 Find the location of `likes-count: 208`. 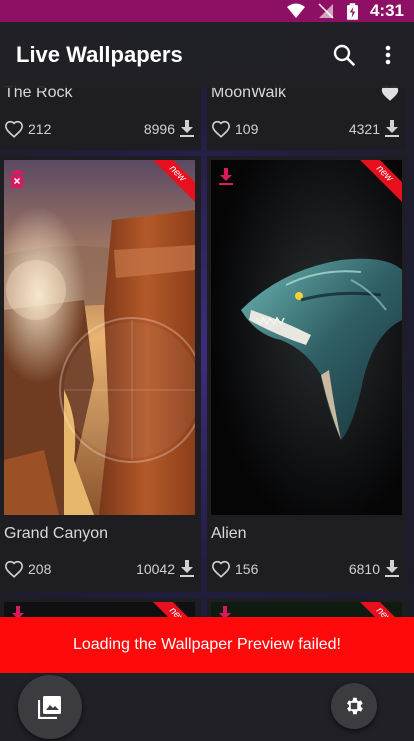

likes-count: 208 is located at coordinates (40, 569).